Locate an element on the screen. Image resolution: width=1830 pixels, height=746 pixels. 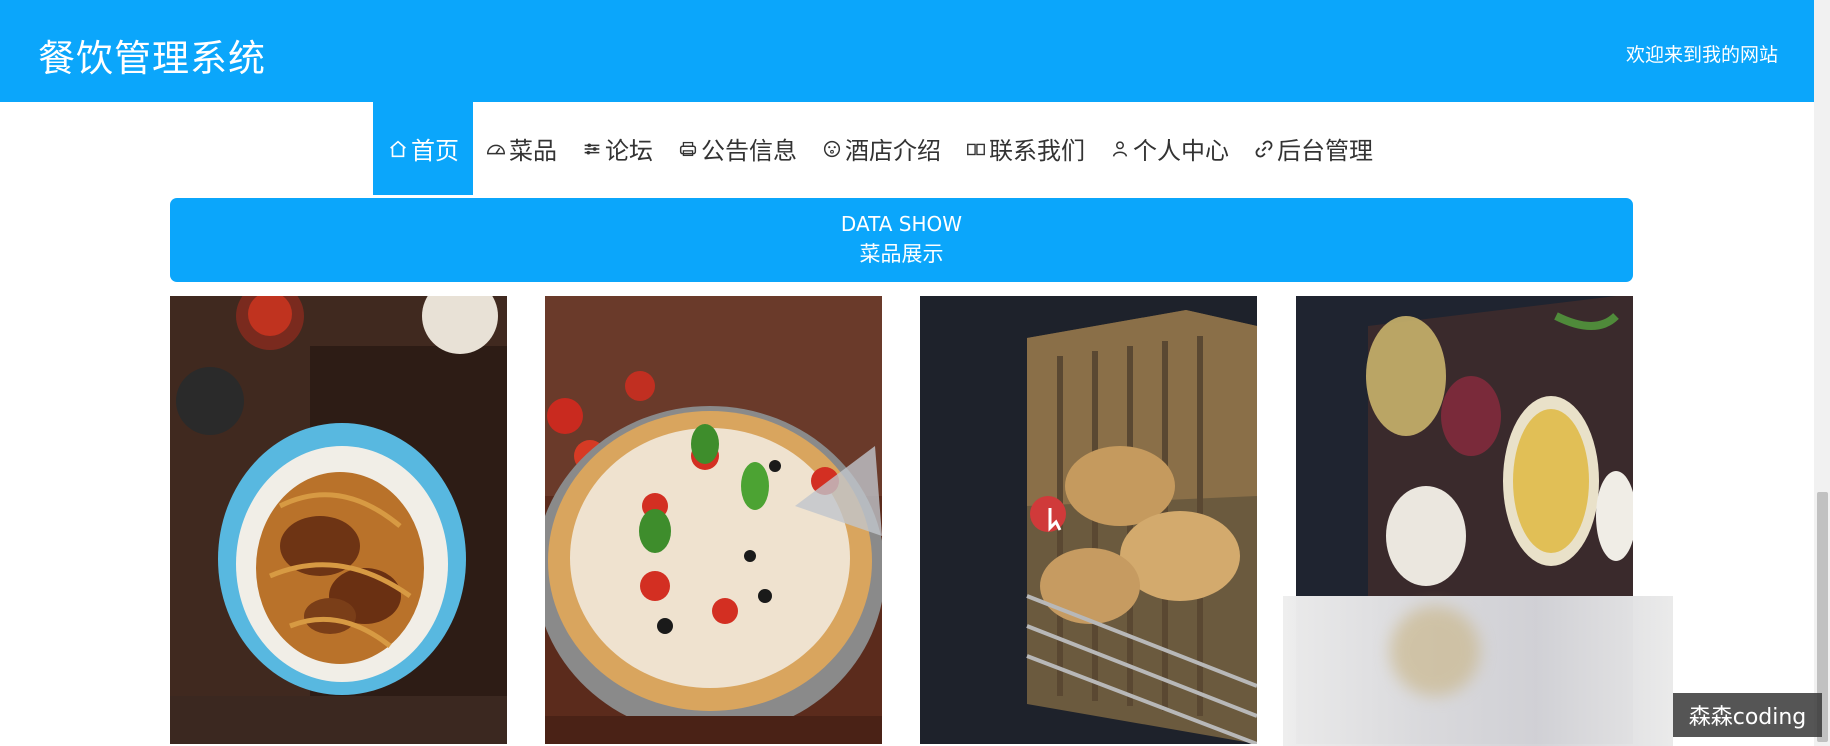
nav-item-label: 联系我们 is located at coordinates (1037, 151).